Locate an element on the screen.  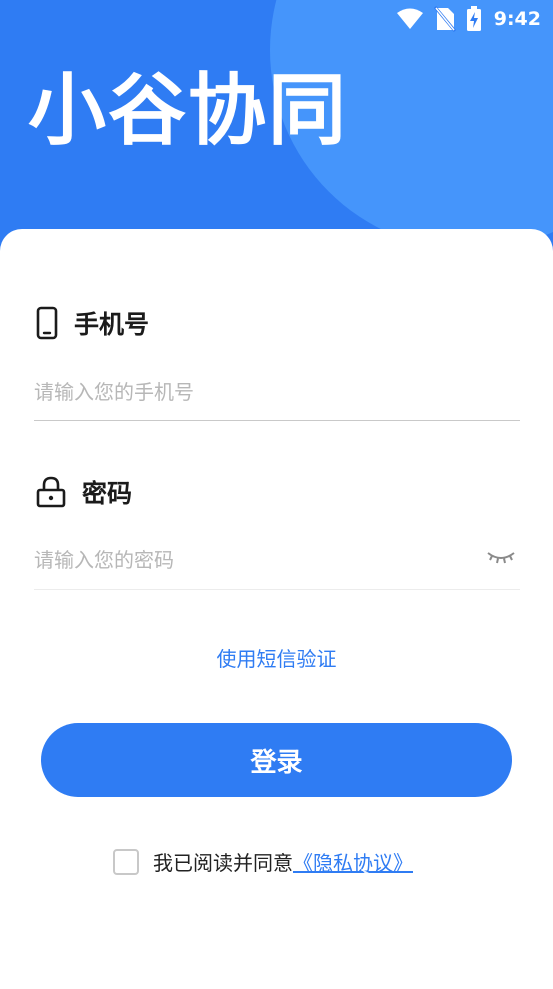
phone-input is located at coordinates (277, 392).